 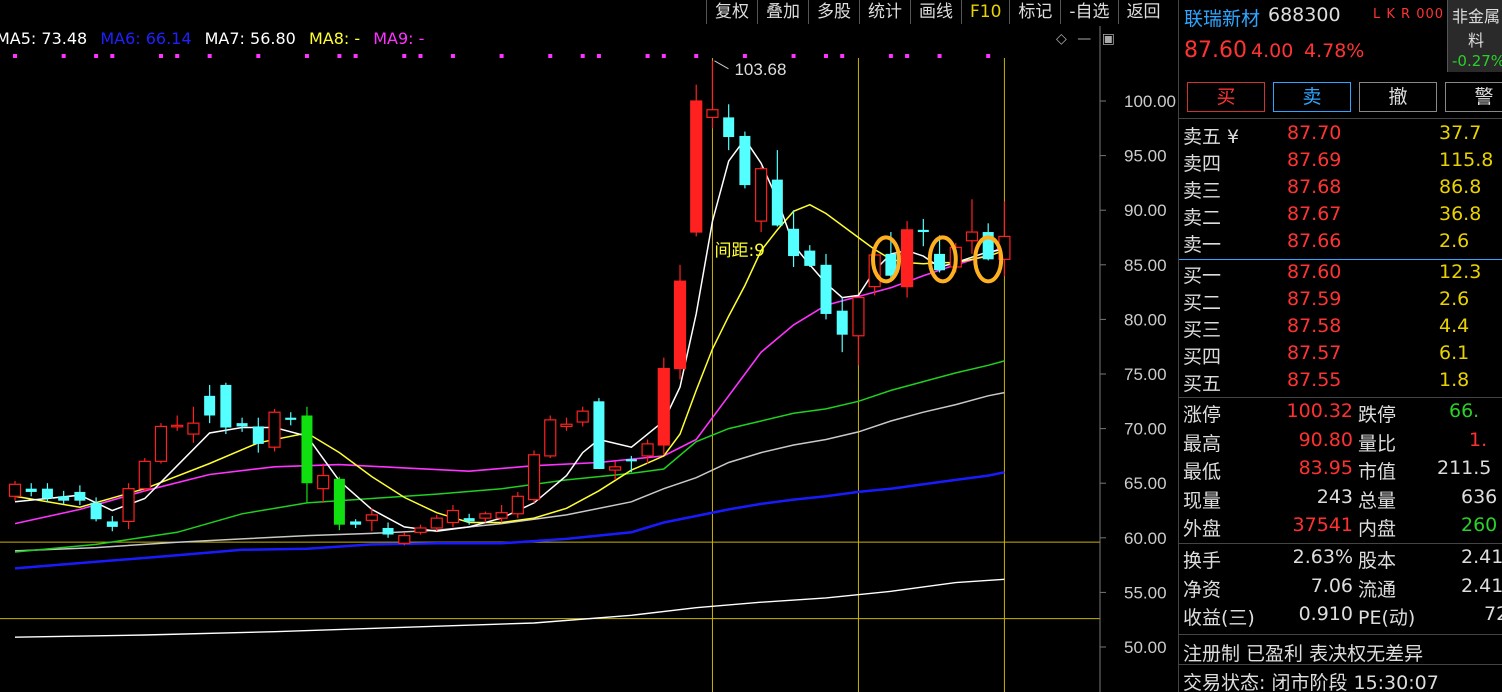 I want to click on cancel-order-button: 撤, so click(x=1398, y=97).